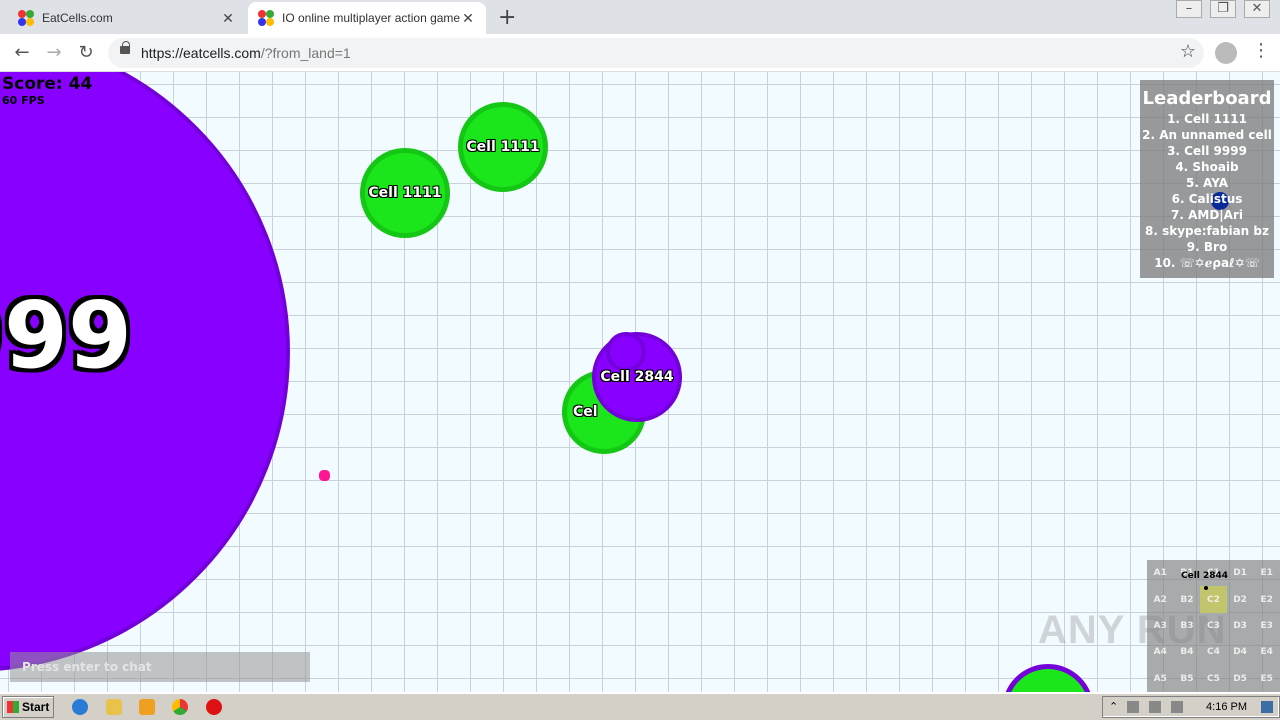 This screenshot has width=1280, height=720. I want to click on window-controls: – ❐ ✕, so click(1223, 9).